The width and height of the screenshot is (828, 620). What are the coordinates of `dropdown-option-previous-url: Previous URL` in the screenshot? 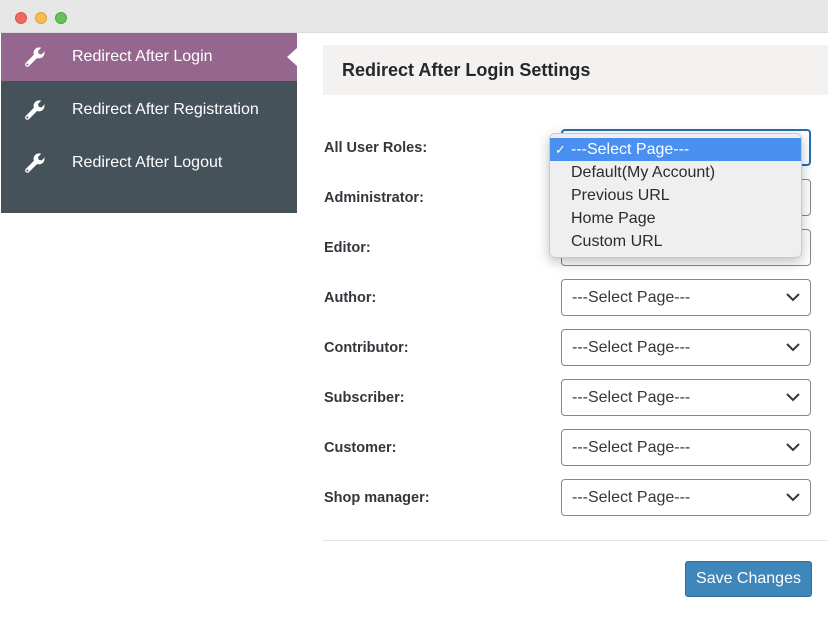 It's located at (675, 195).